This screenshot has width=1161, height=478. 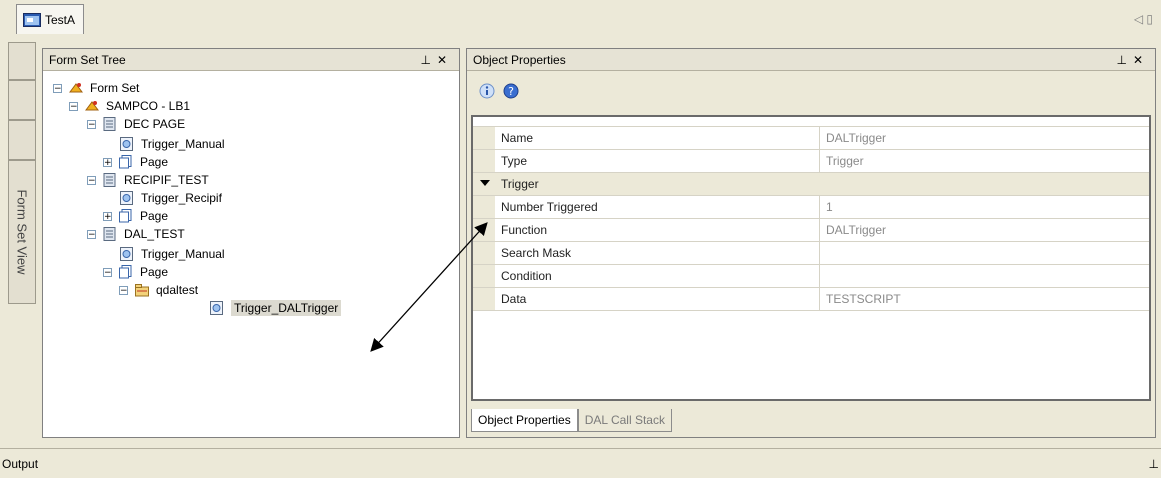 I want to click on property-value: 1, so click(x=982, y=207).